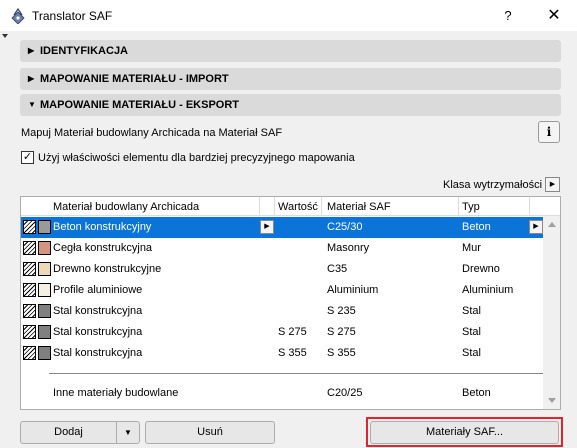 This screenshot has height=448, width=577. What do you see at coordinates (552, 400) in the screenshot?
I see `scroll-down-icon` at bounding box center [552, 400].